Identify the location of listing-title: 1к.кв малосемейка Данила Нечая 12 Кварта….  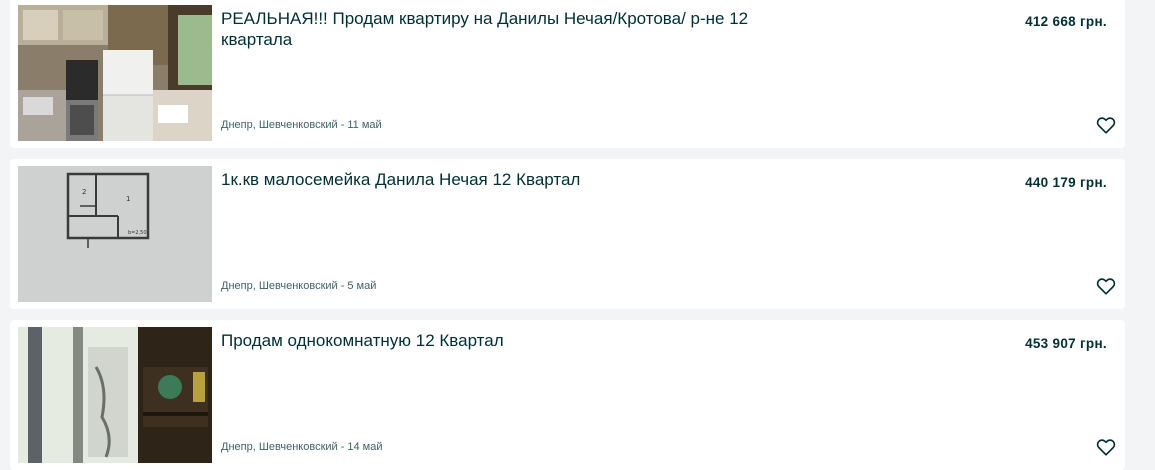
(516, 179).